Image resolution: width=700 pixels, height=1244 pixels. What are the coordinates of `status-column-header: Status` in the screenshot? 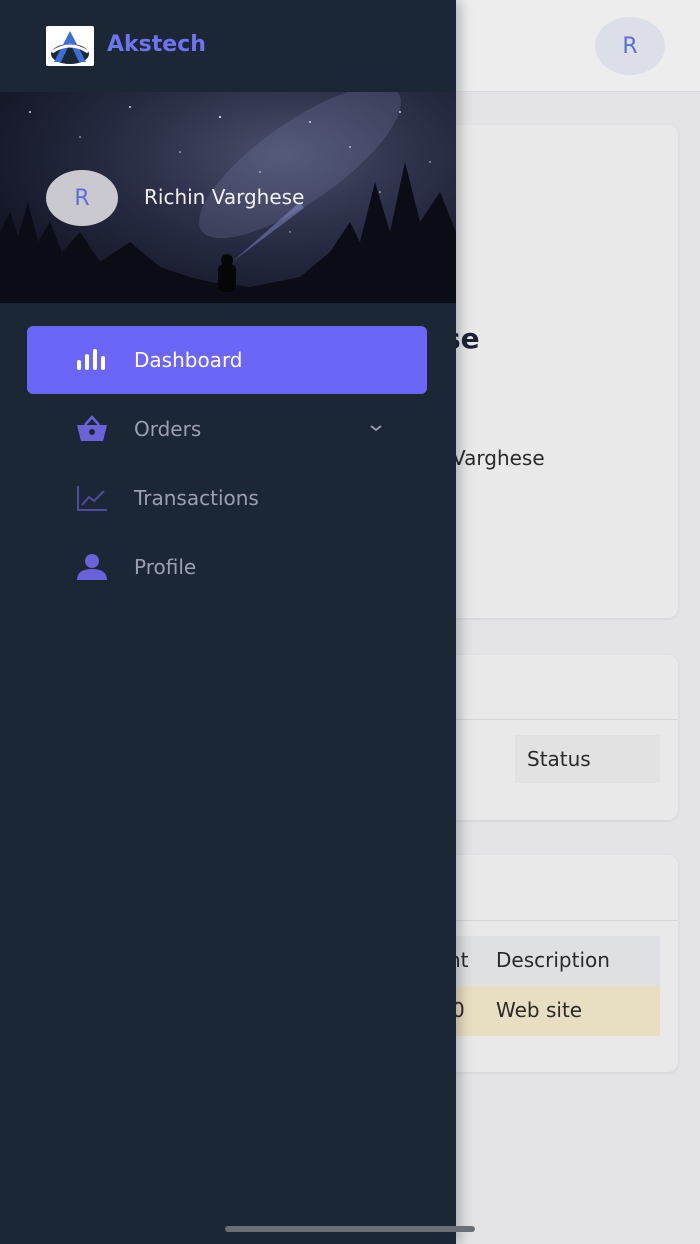 It's located at (559, 759).